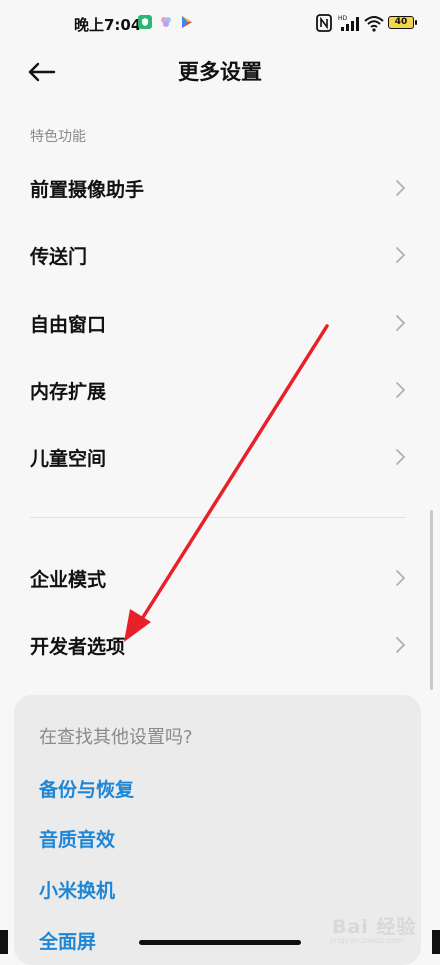 This screenshot has height=965, width=440. Describe the element at coordinates (367, 940) in the screenshot. I see `watermark-subtext: jingyan.baidu.com` at that location.